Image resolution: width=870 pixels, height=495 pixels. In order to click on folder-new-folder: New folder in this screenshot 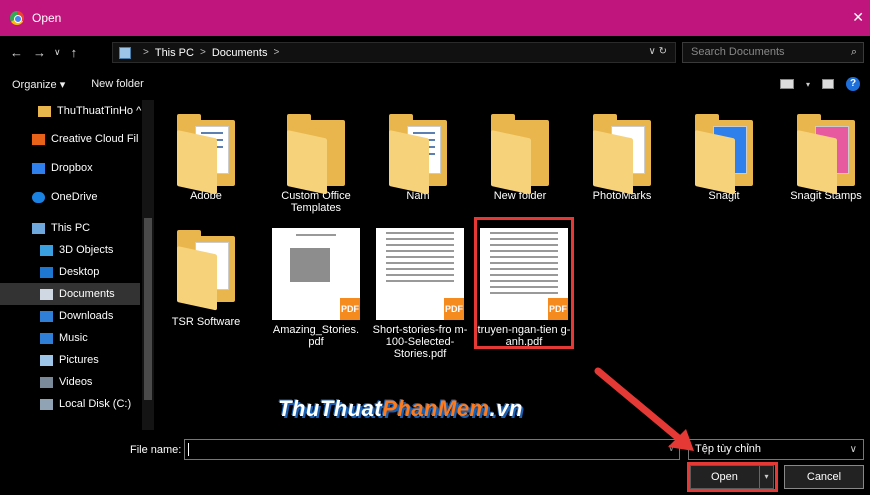, I will do `click(520, 158)`.